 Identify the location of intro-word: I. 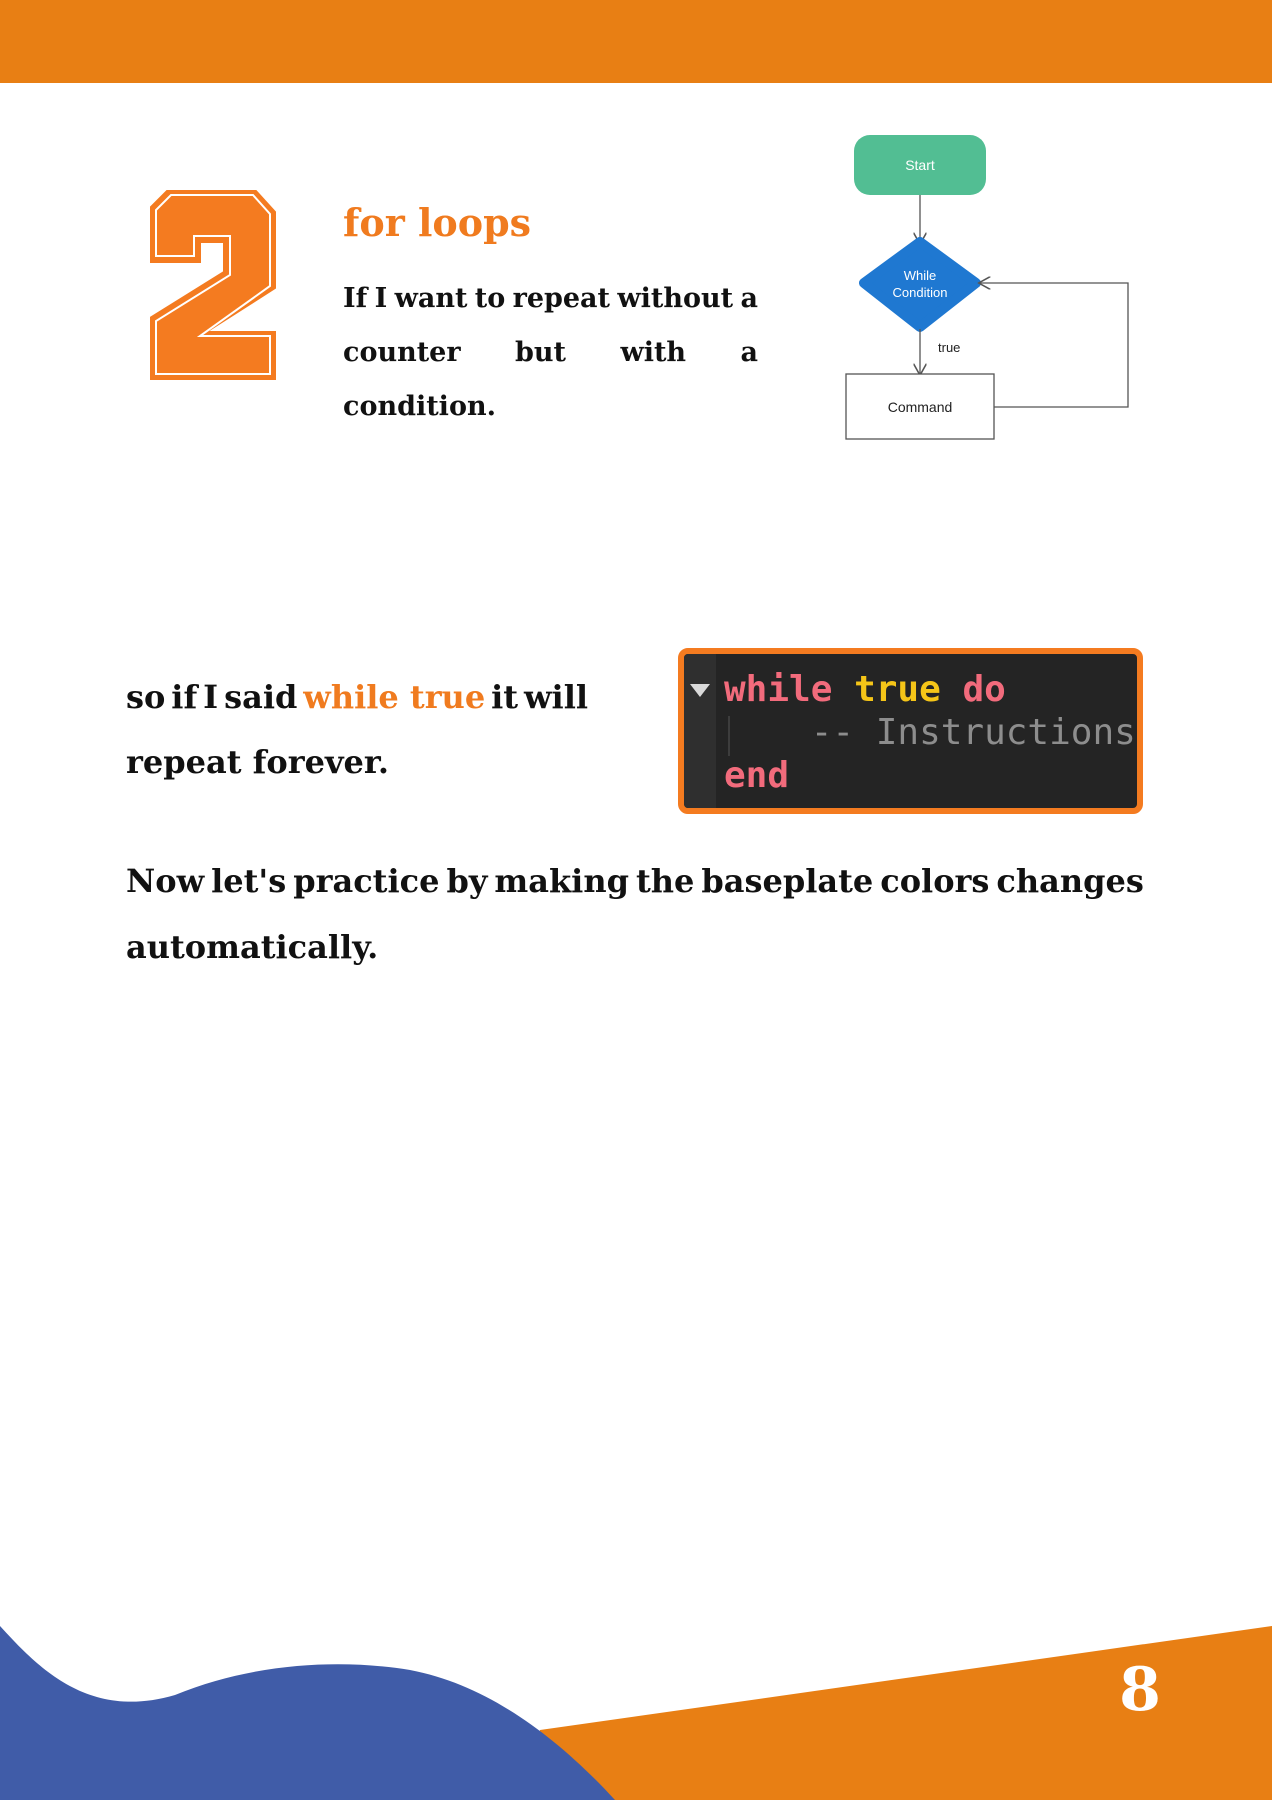
(381, 298).